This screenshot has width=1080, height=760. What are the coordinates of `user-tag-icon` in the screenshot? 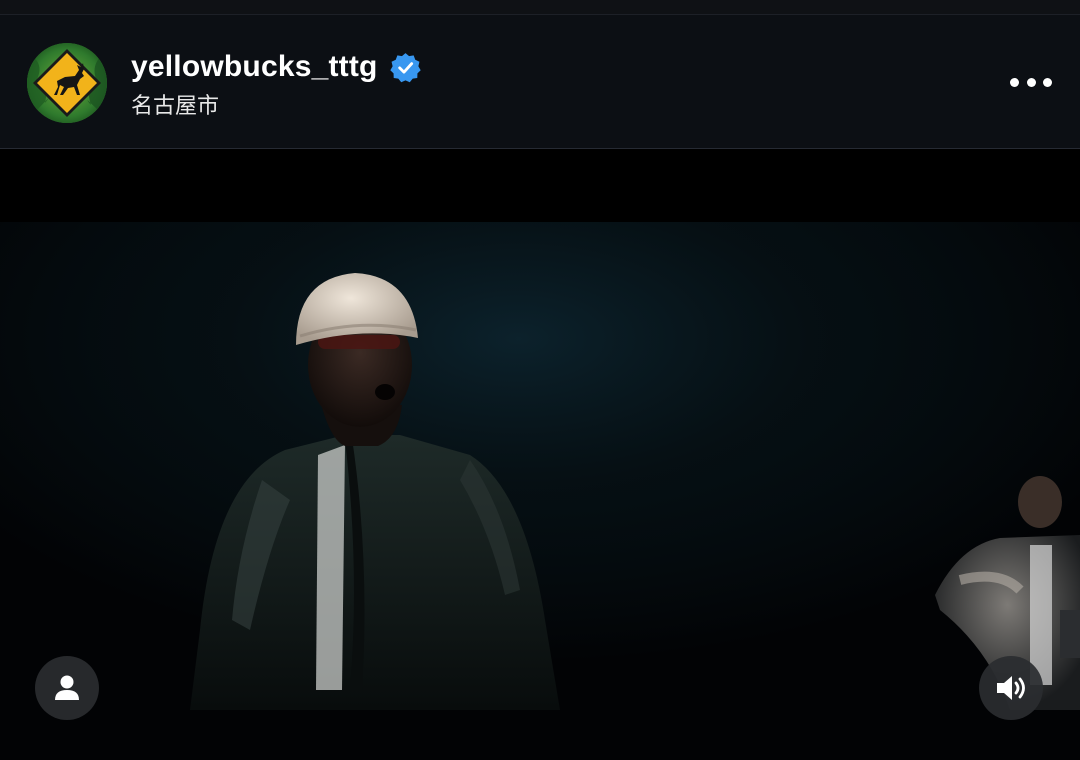 It's located at (67, 687).